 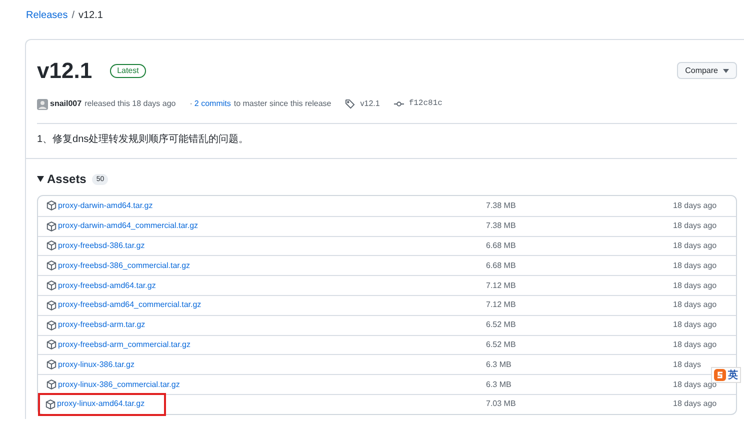 I want to click on tag-label: v12.1, so click(x=370, y=104).